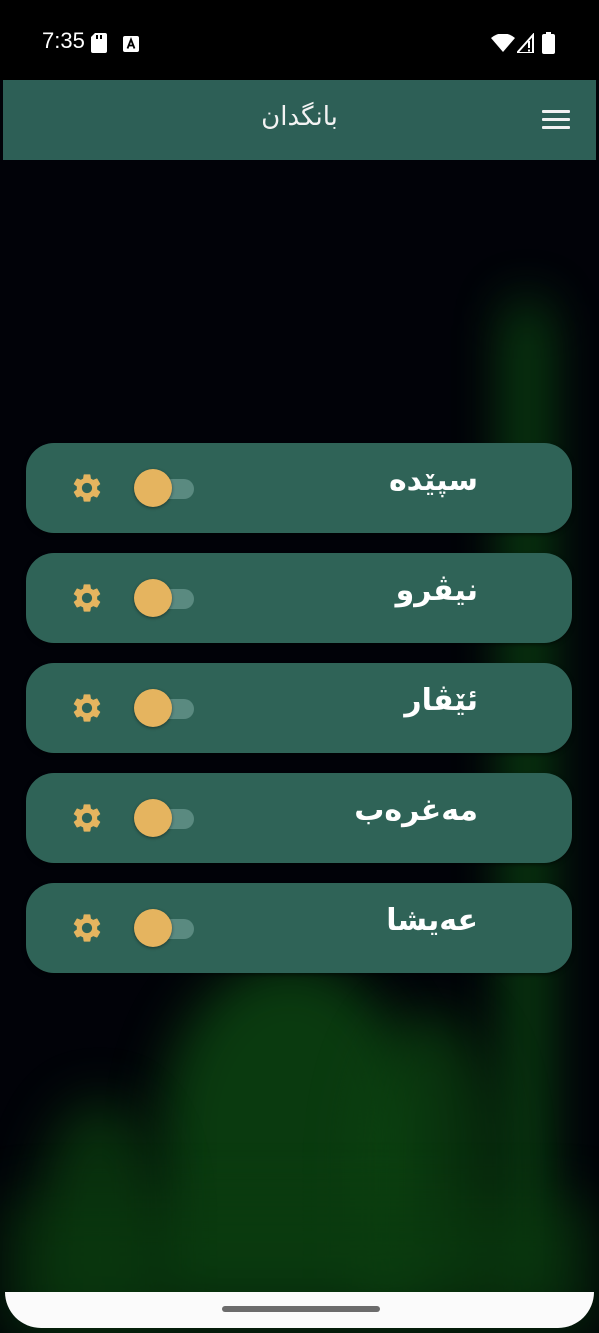 The width and height of the screenshot is (599, 1333). What do you see at coordinates (441, 700) in the screenshot?
I see `prayer-name-label: ئێڤار` at bounding box center [441, 700].